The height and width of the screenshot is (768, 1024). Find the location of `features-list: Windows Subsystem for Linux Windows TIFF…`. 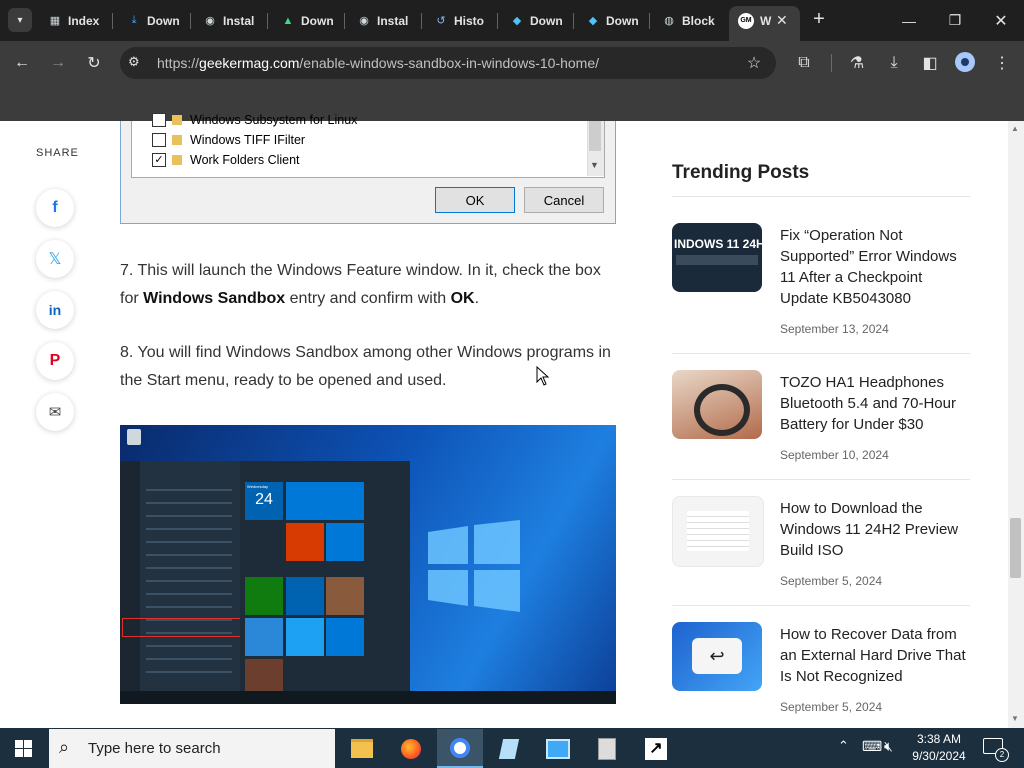

features-list: Windows Subsystem for Linux Windows TIFF… is located at coordinates (368, 145).